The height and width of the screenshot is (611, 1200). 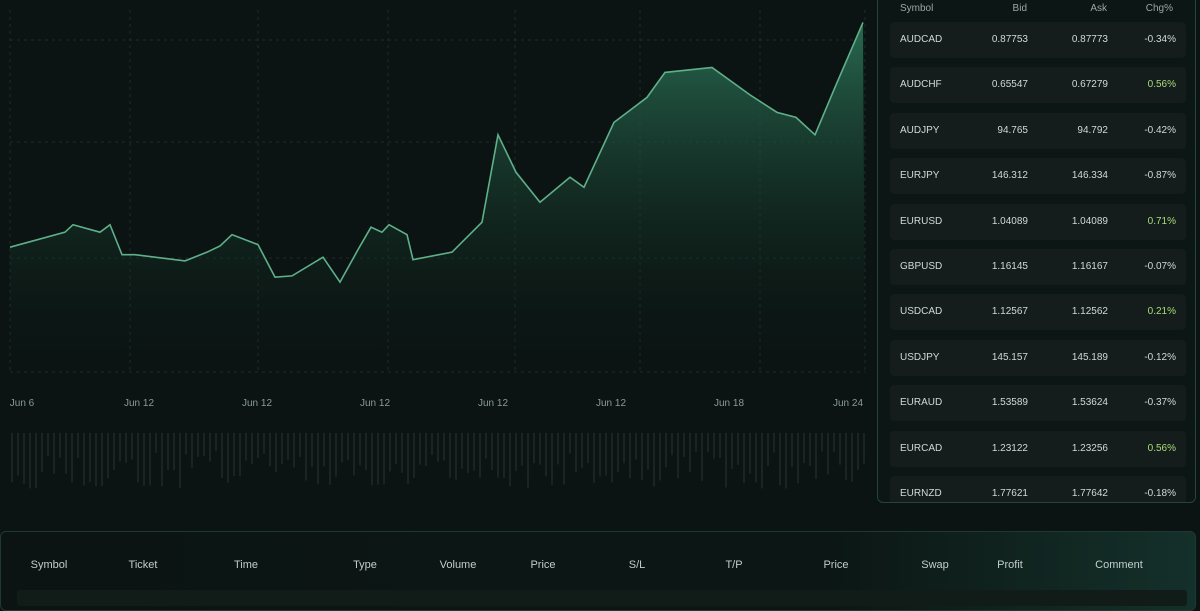 I want to click on watchlist-row-eurjpy: EURJPY 146.312 146.334 -0.87%, so click(x=1038, y=176).